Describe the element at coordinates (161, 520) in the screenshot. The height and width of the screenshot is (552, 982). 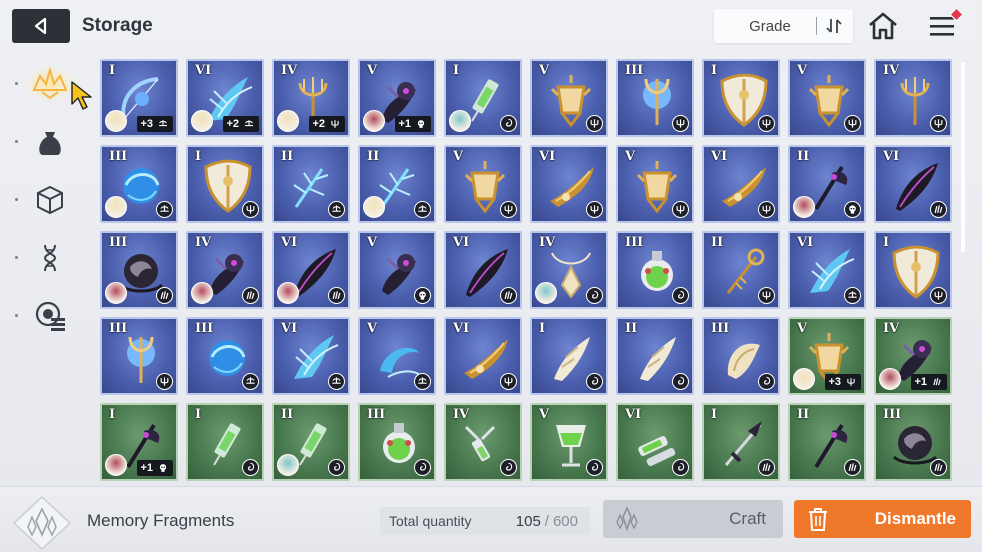
I see `resource-name: Memory Fragments` at that location.